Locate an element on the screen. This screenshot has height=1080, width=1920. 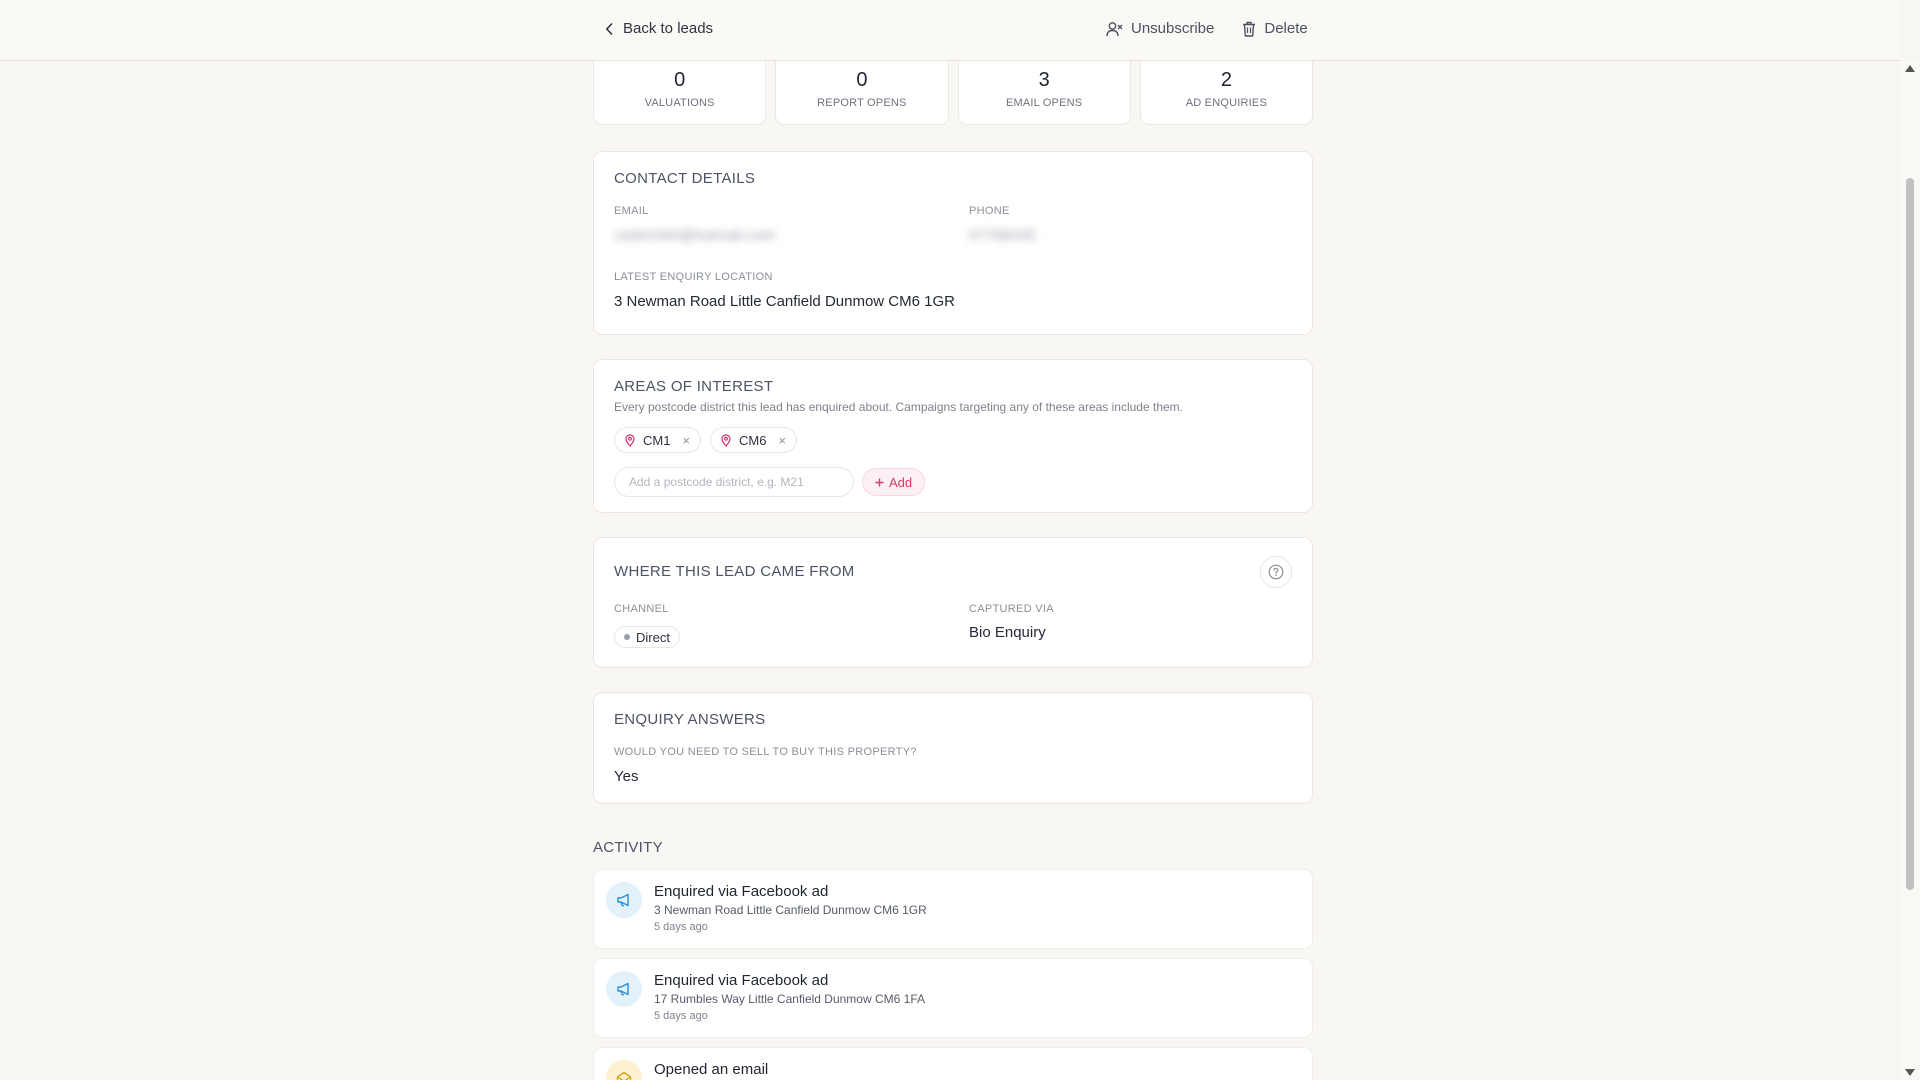
channel-badge: Direct is located at coordinates (647, 637).